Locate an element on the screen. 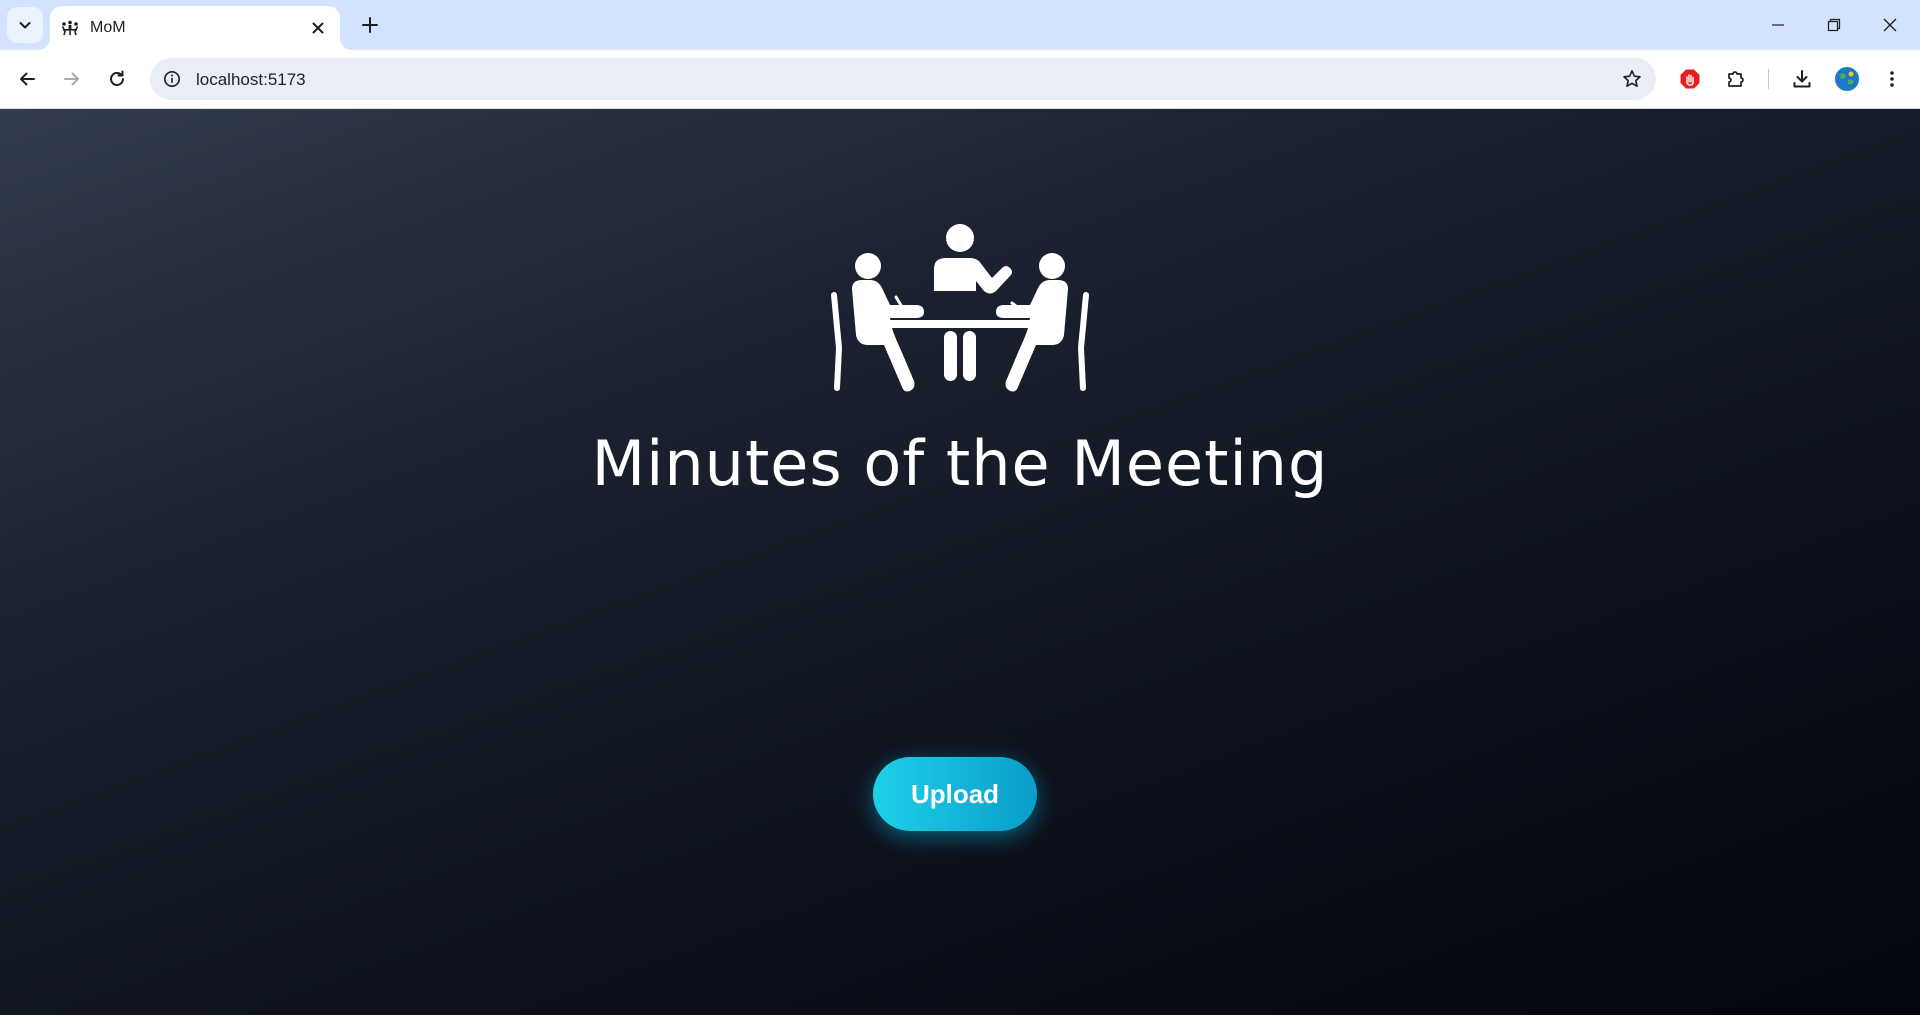  reload-icon is located at coordinates (117, 78).